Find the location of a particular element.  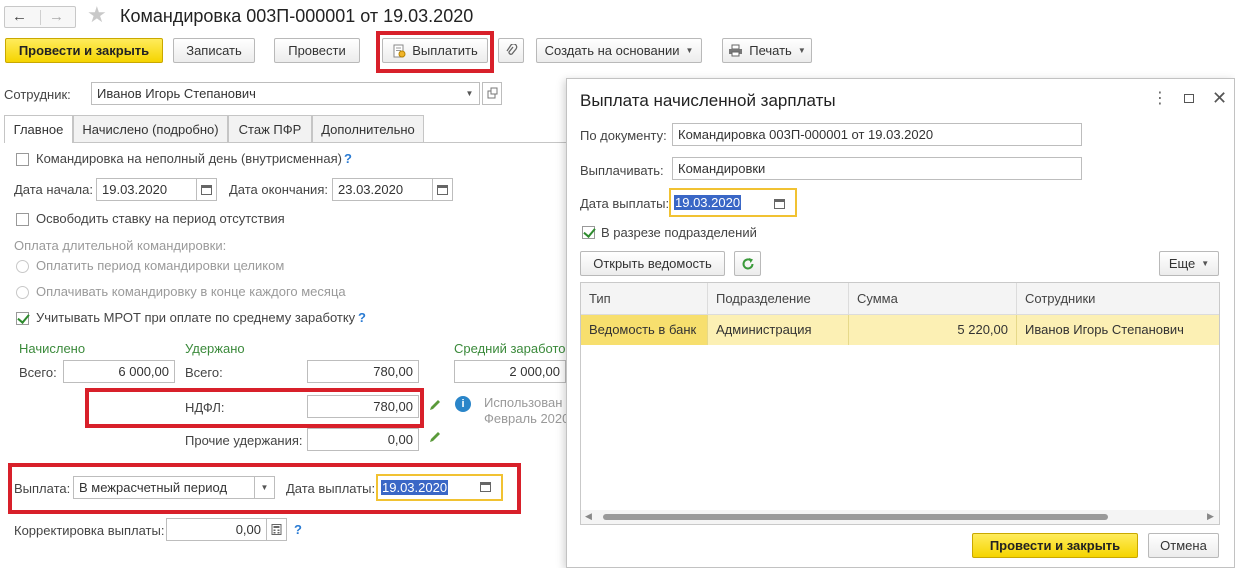

paperclip-icon is located at coordinates (511, 49).